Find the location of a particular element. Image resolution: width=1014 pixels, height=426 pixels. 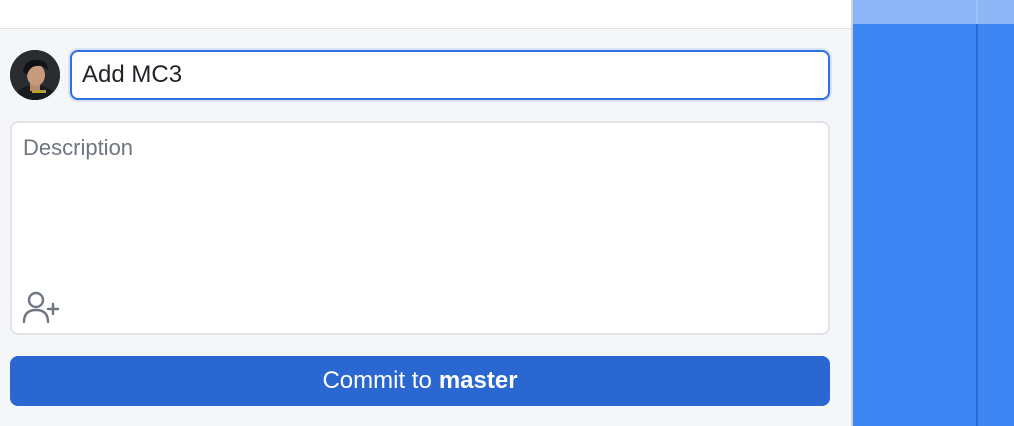

person-add-icon is located at coordinates (41, 307).